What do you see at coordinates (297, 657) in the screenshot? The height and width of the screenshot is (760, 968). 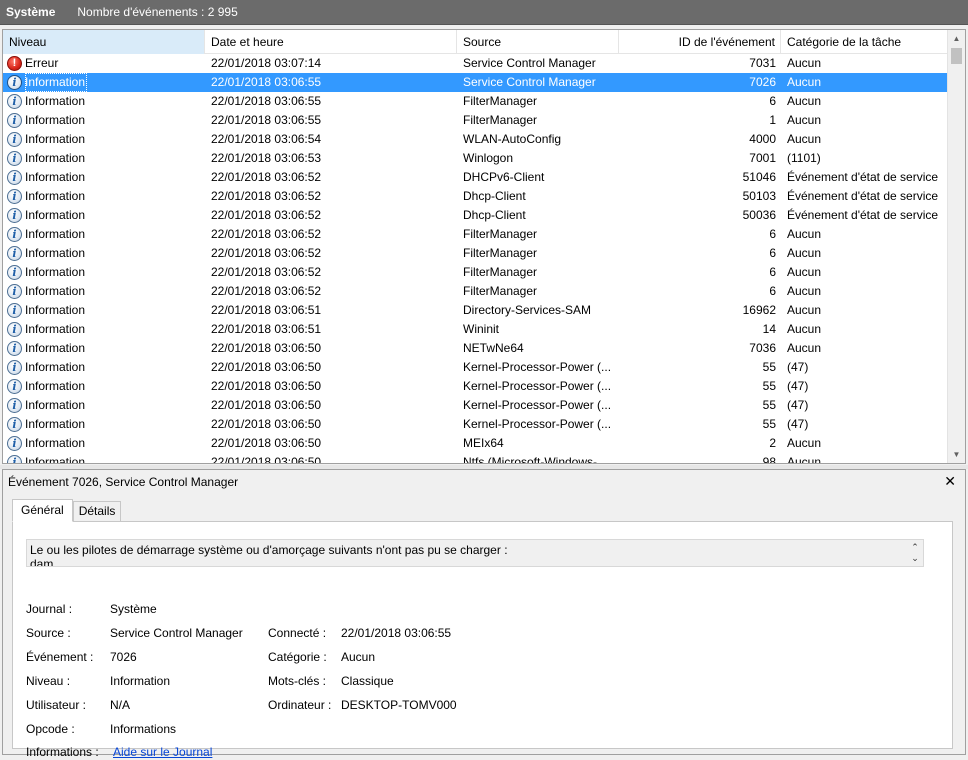 I see `label-categorie: Catégorie :` at bounding box center [297, 657].